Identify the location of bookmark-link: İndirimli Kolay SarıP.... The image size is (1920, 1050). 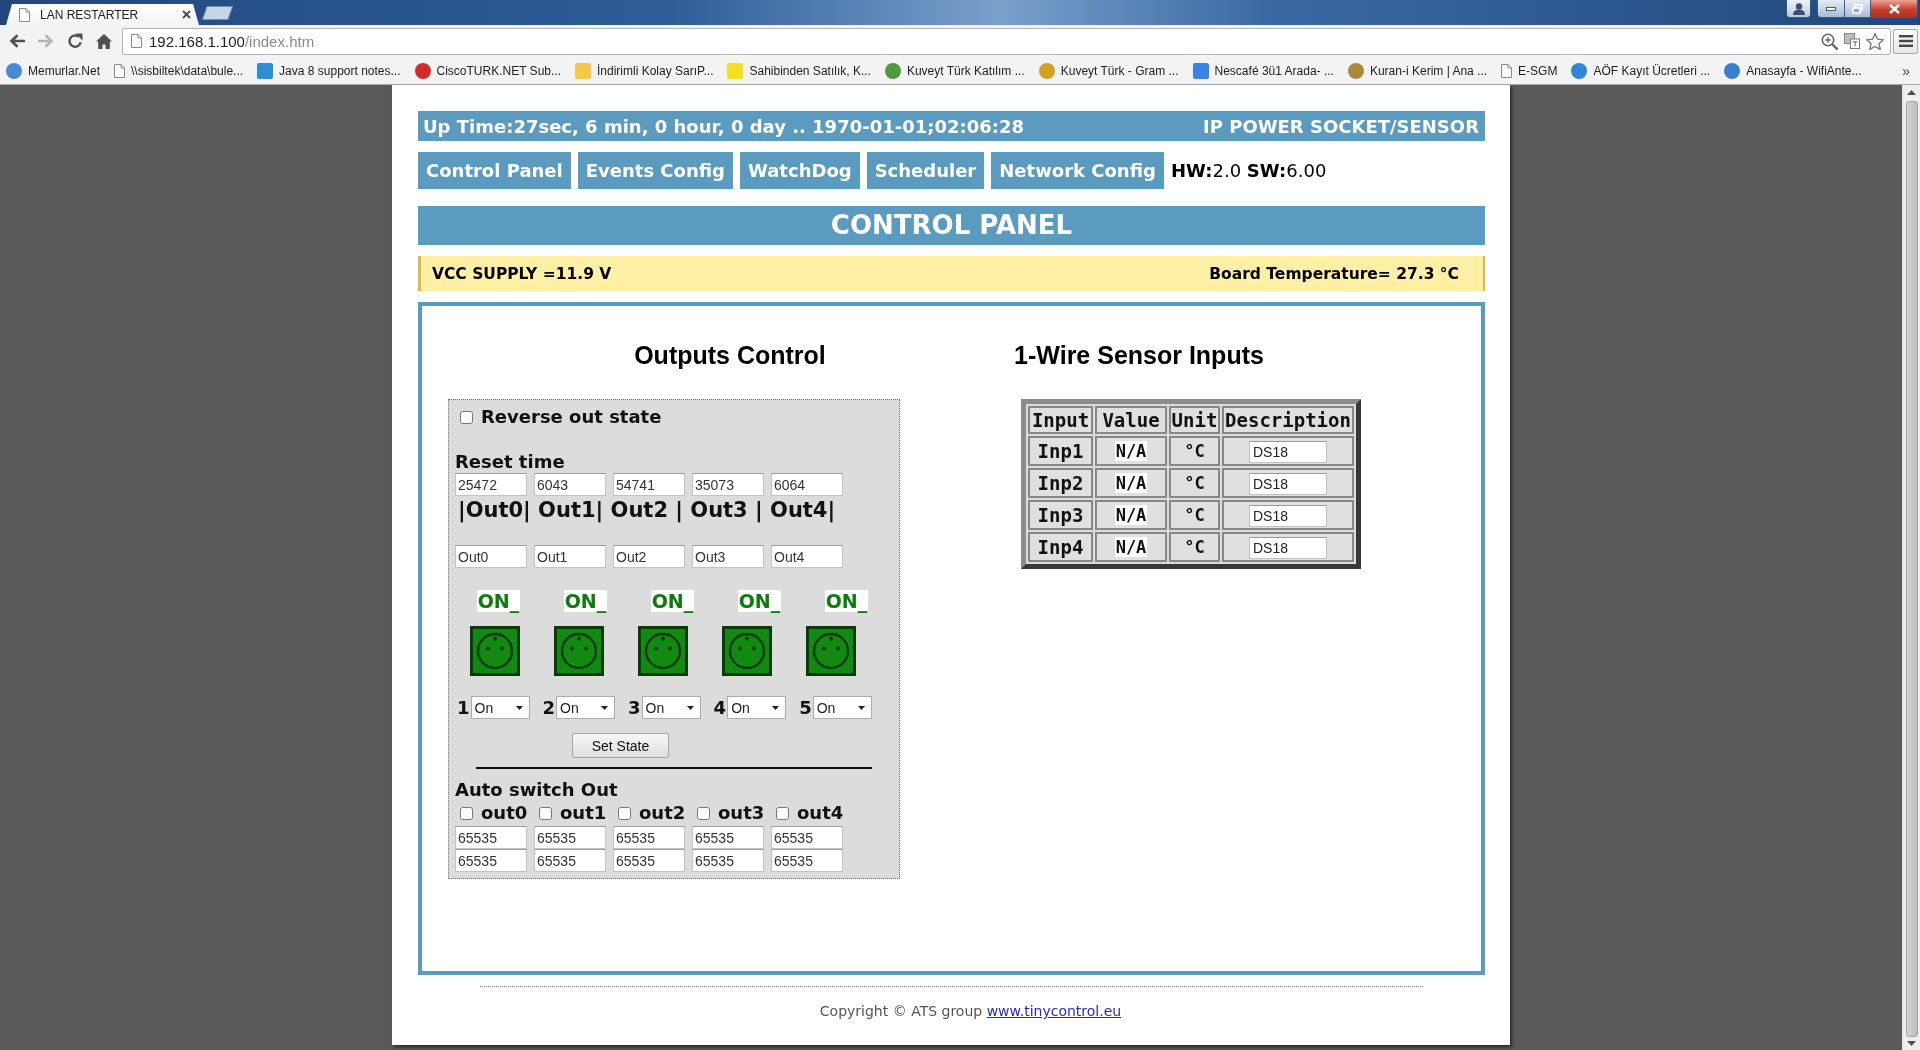
(644, 70).